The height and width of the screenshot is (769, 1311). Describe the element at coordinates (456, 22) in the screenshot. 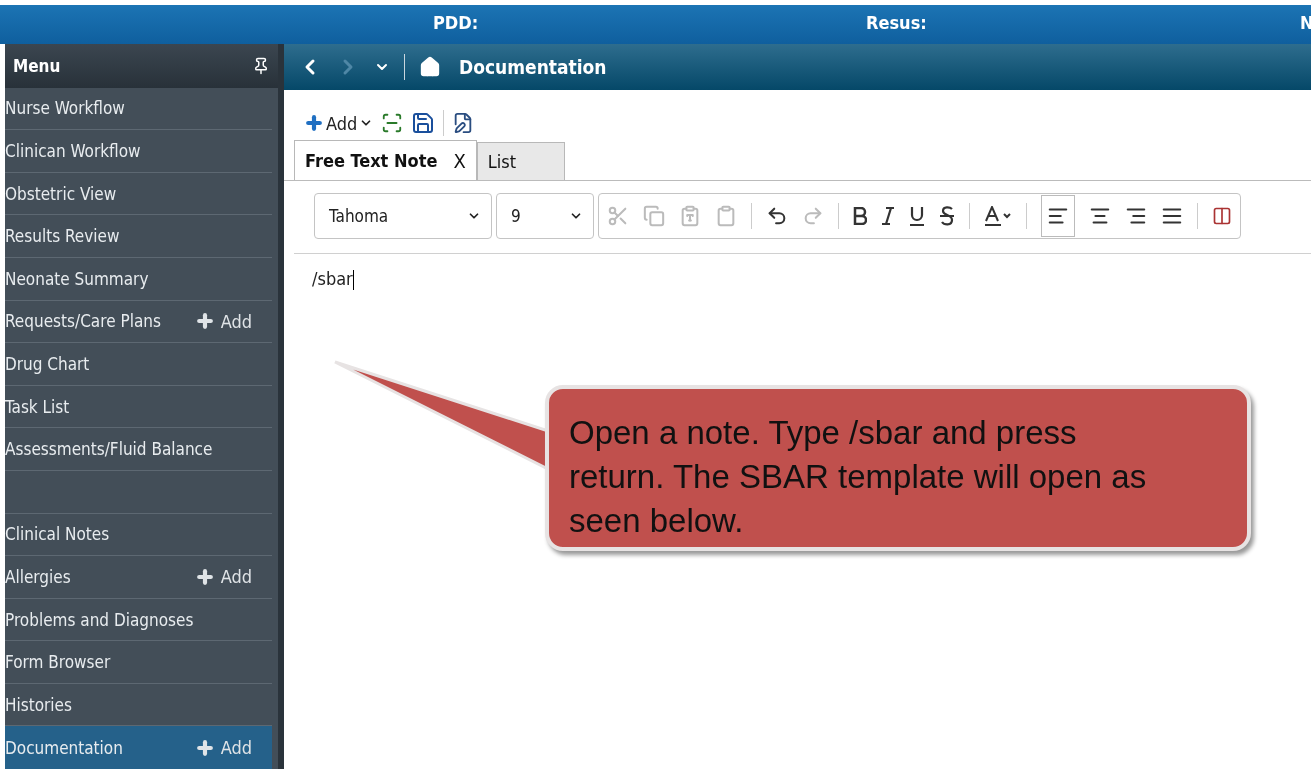

I see `header-field: PDD:` at that location.